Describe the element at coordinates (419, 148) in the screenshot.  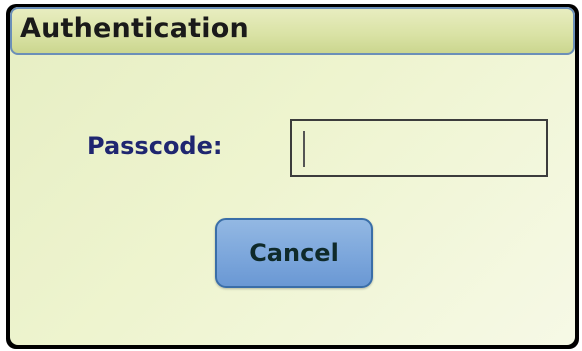
I see `passcode-input` at that location.